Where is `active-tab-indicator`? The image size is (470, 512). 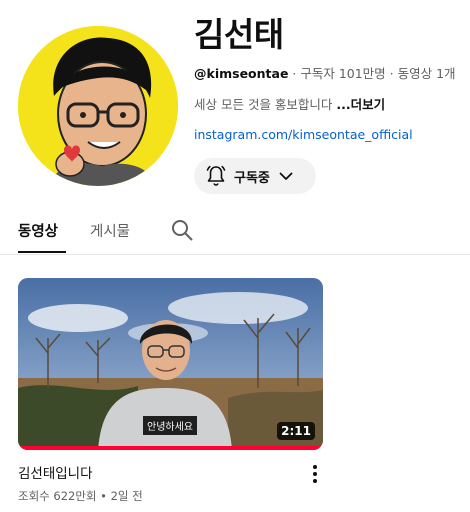
active-tab-indicator is located at coordinates (42, 252).